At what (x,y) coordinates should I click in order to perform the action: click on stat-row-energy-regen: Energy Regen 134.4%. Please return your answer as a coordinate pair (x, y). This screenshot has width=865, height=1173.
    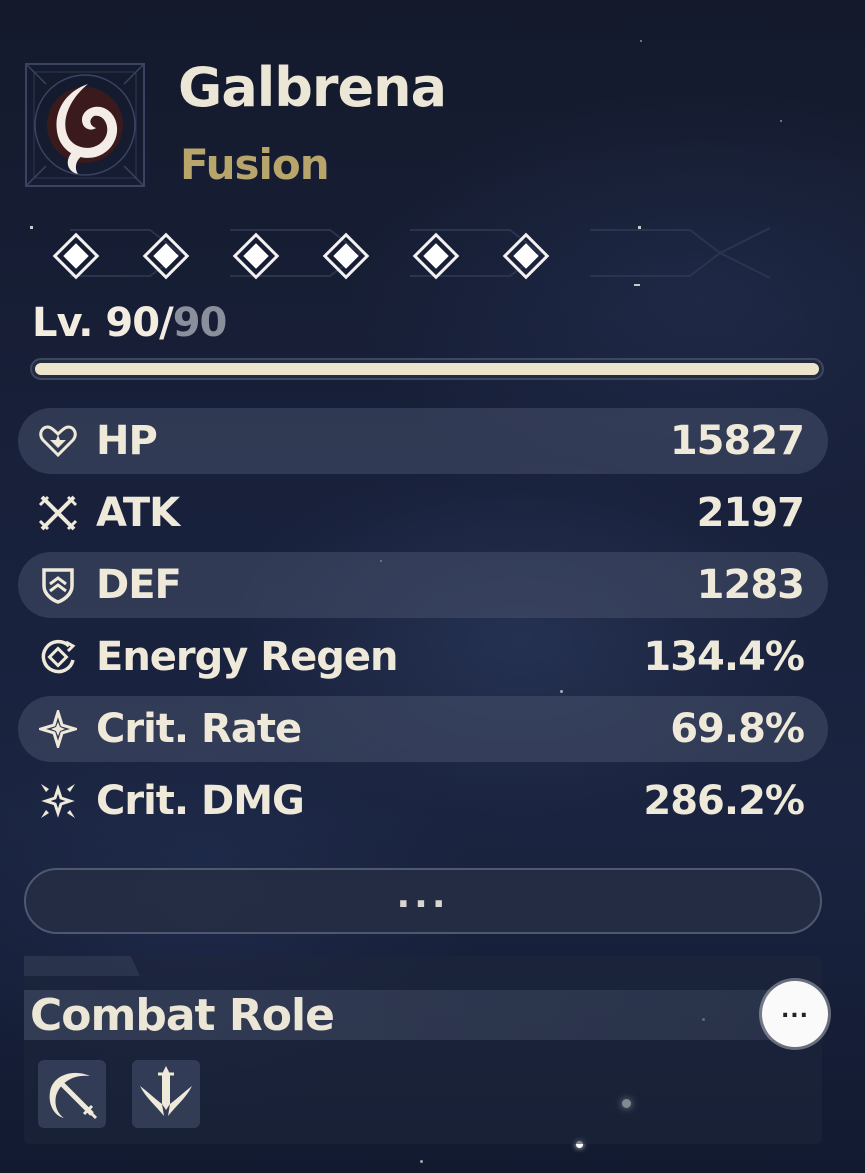
    Looking at the image, I should click on (423, 657).